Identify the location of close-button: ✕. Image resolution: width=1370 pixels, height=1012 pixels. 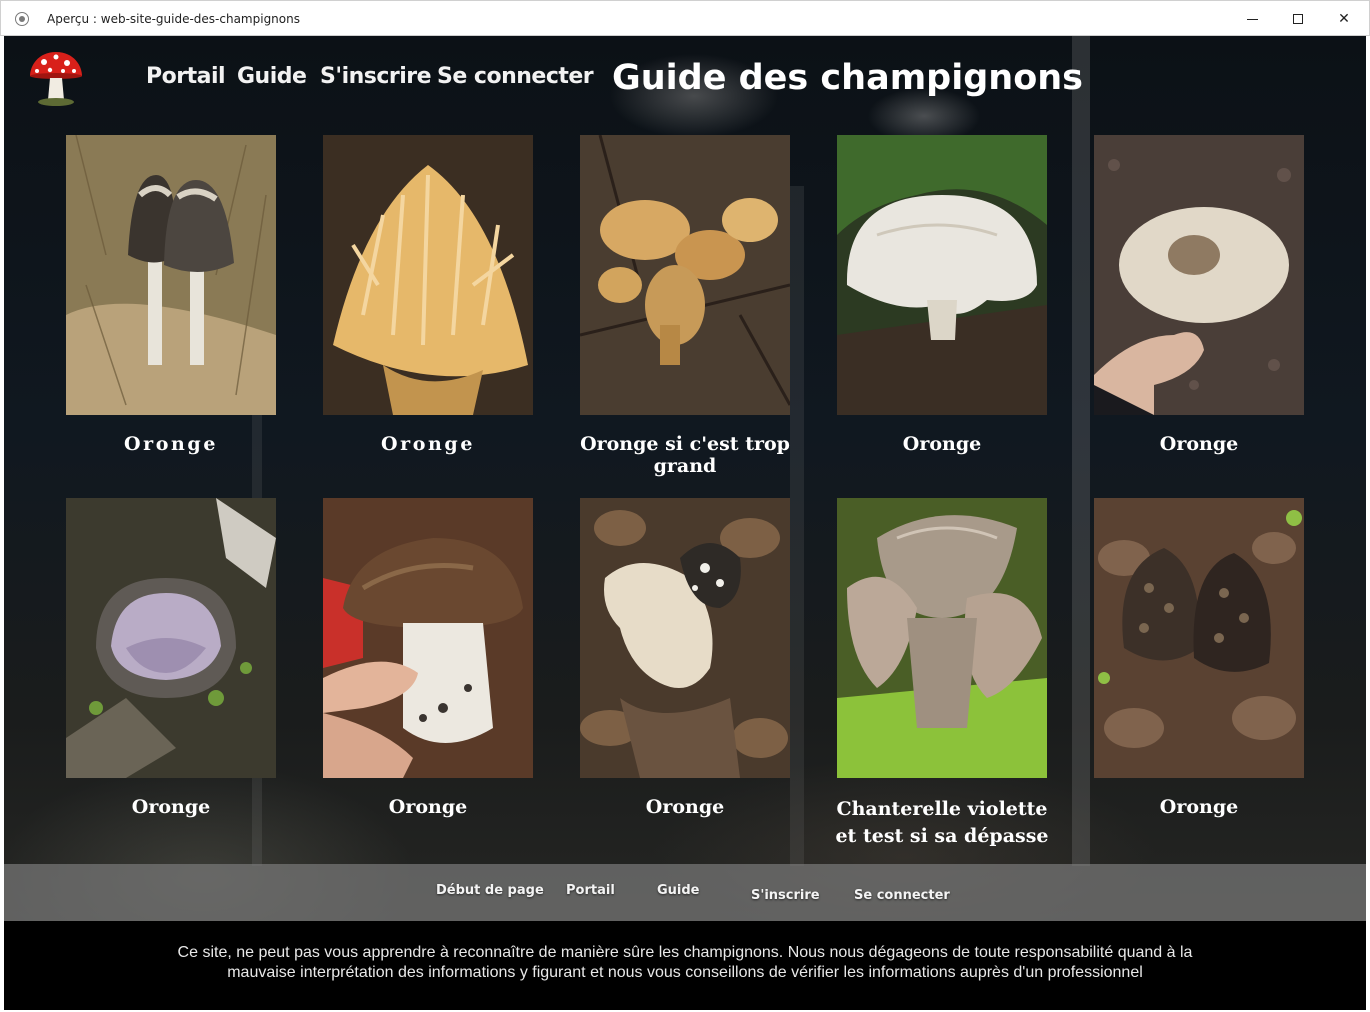
(1344, 19).